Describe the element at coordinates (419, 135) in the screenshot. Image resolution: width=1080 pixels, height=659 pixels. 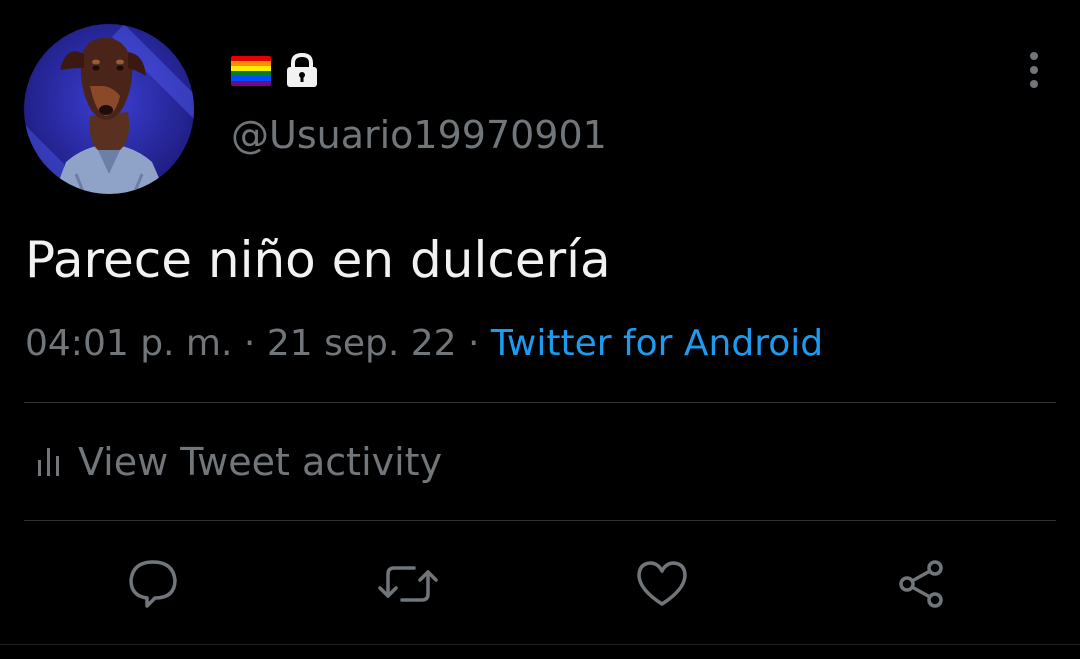
I see `author-handle: @Usuario19970901` at that location.